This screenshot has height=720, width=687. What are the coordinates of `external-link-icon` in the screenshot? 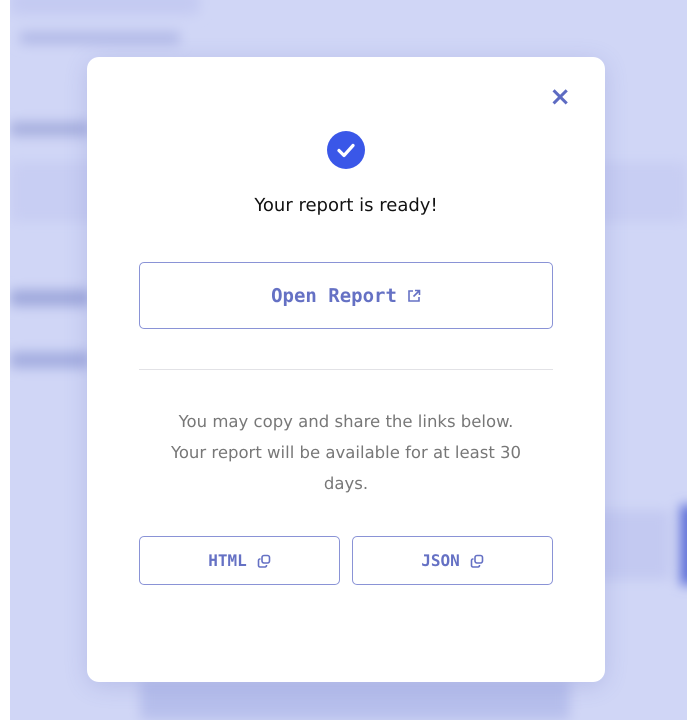 It's located at (413, 295).